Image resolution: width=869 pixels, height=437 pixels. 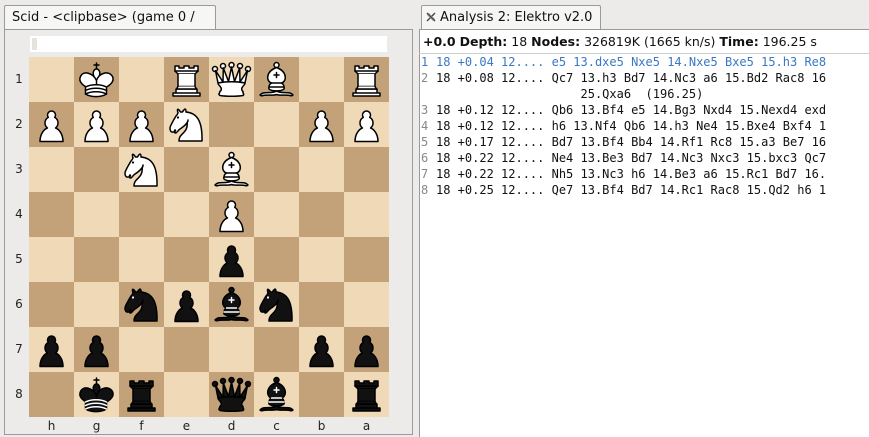 What do you see at coordinates (186, 394) in the screenshot?
I see `square-e8` at bounding box center [186, 394].